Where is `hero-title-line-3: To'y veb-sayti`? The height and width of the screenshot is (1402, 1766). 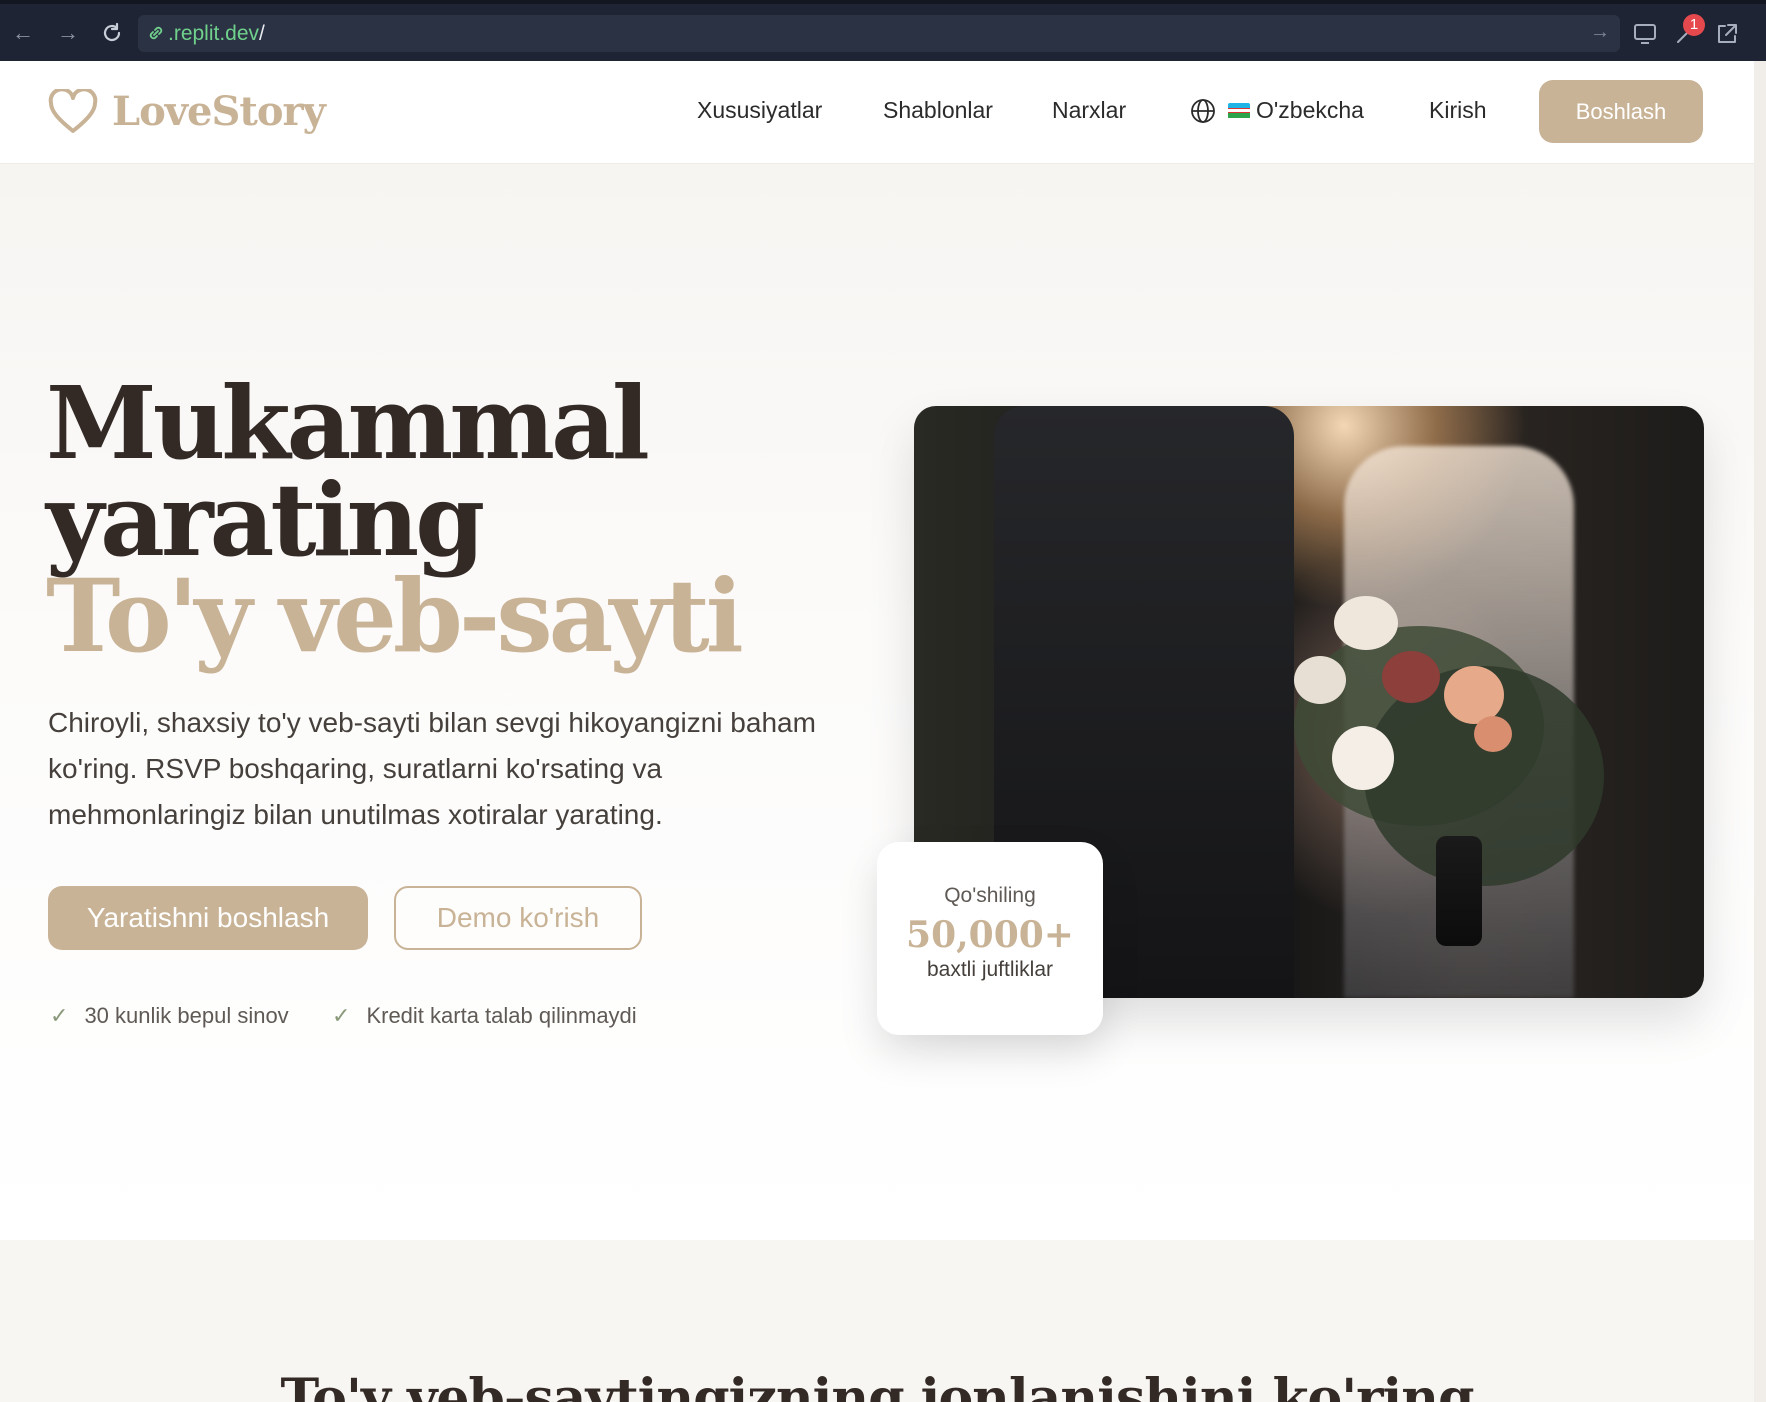 hero-title-line-3: To'y veb-sayti is located at coordinates (395, 616).